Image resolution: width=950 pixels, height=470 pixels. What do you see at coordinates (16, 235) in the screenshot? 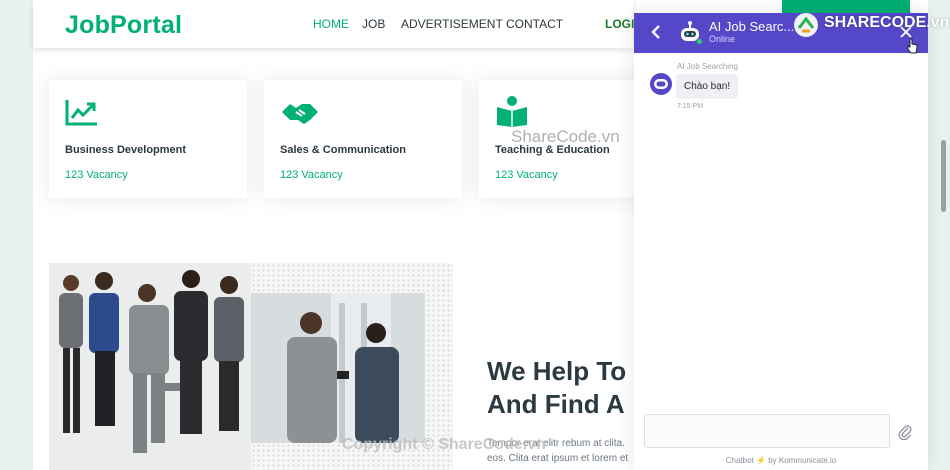
I see `left-background-band` at bounding box center [16, 235].